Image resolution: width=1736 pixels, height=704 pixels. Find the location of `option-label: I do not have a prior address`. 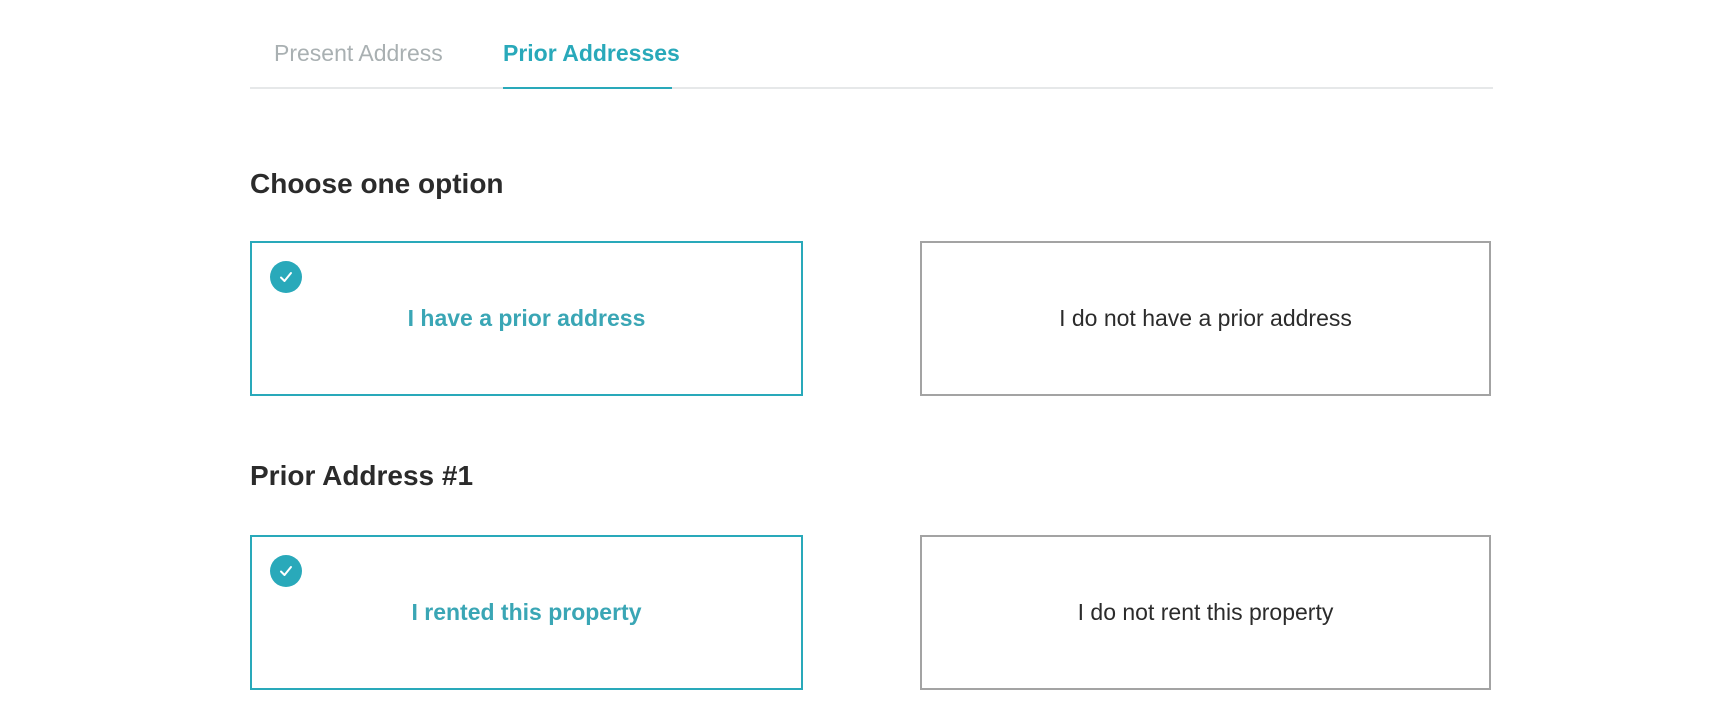

option-label: I do not have a prior address is located at coordinates (1205, 318).